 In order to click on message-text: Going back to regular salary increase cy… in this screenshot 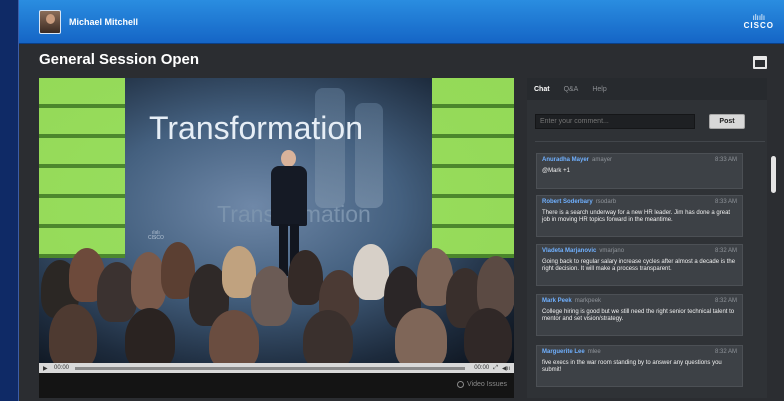, I will do `click(639, 266)`.